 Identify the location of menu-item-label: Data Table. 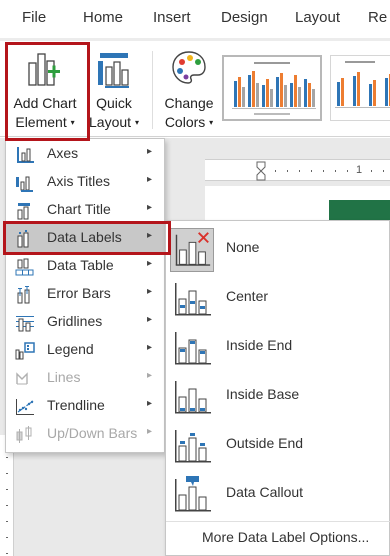
(80, 265).